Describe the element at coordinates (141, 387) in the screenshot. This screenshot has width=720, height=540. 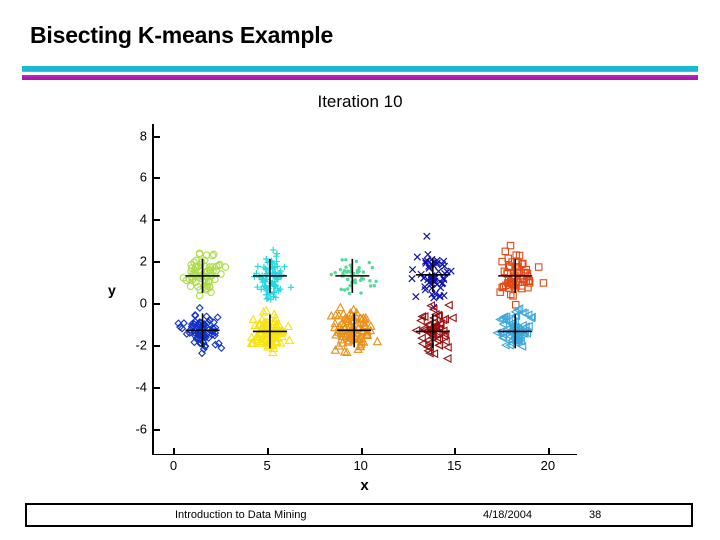
I see `y-tick-label: -4` at that location.